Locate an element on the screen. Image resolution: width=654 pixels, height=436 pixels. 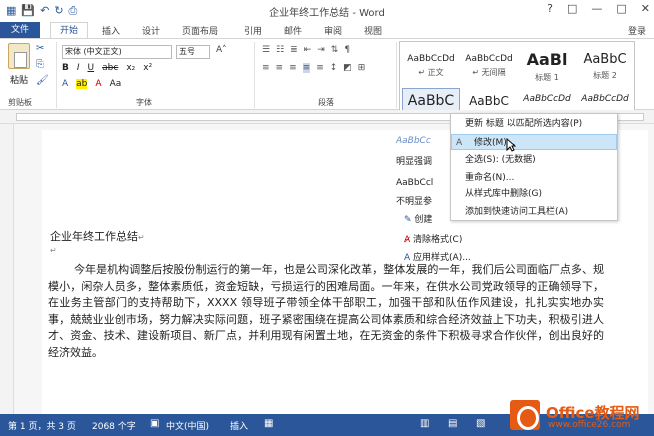
subscript-button: x₂ is located at coordinates (130, 68).